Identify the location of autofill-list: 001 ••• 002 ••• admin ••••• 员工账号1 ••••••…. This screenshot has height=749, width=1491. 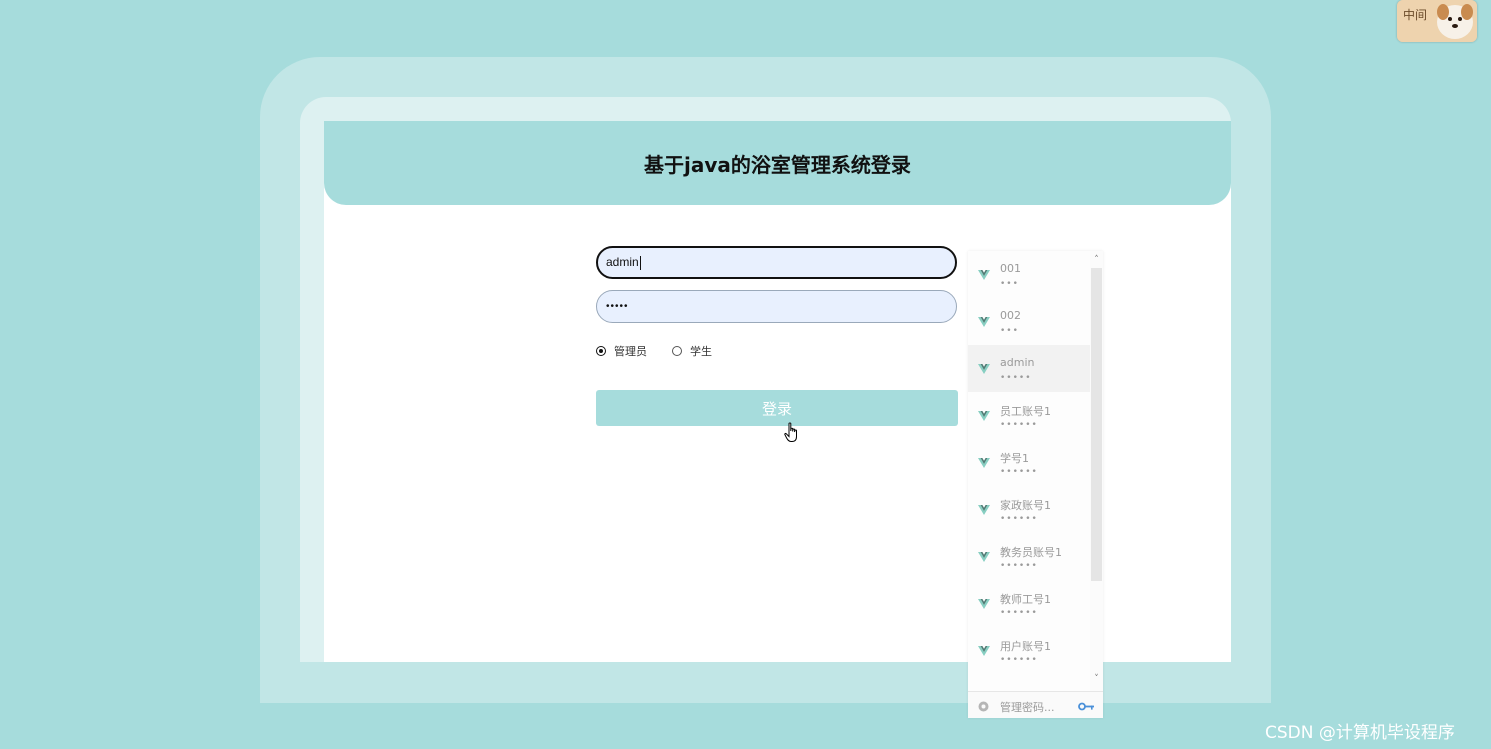
(1029, 471).